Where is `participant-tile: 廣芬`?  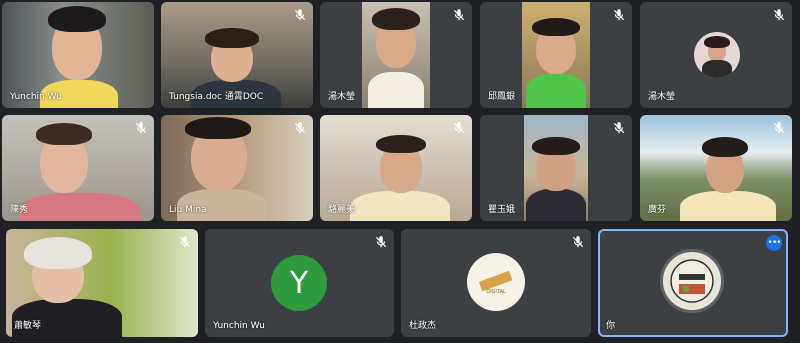 participant-tile: 廣芬 is located at coordinates (716, 168).